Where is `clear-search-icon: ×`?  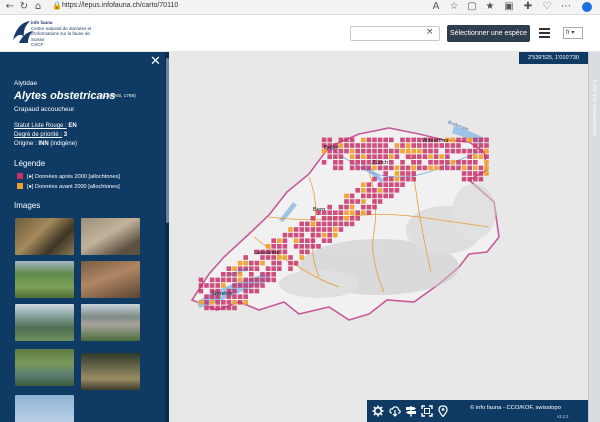 clear-search-icon: × is located at coordinates (430, 32).